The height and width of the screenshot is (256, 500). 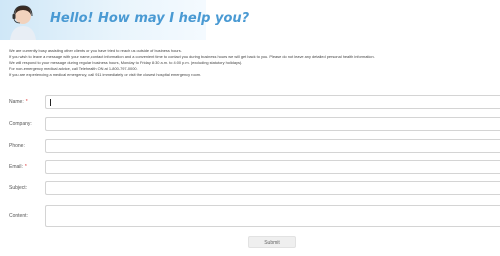 I want to click on subject-row: Subject:, so click(x=254, y=189).